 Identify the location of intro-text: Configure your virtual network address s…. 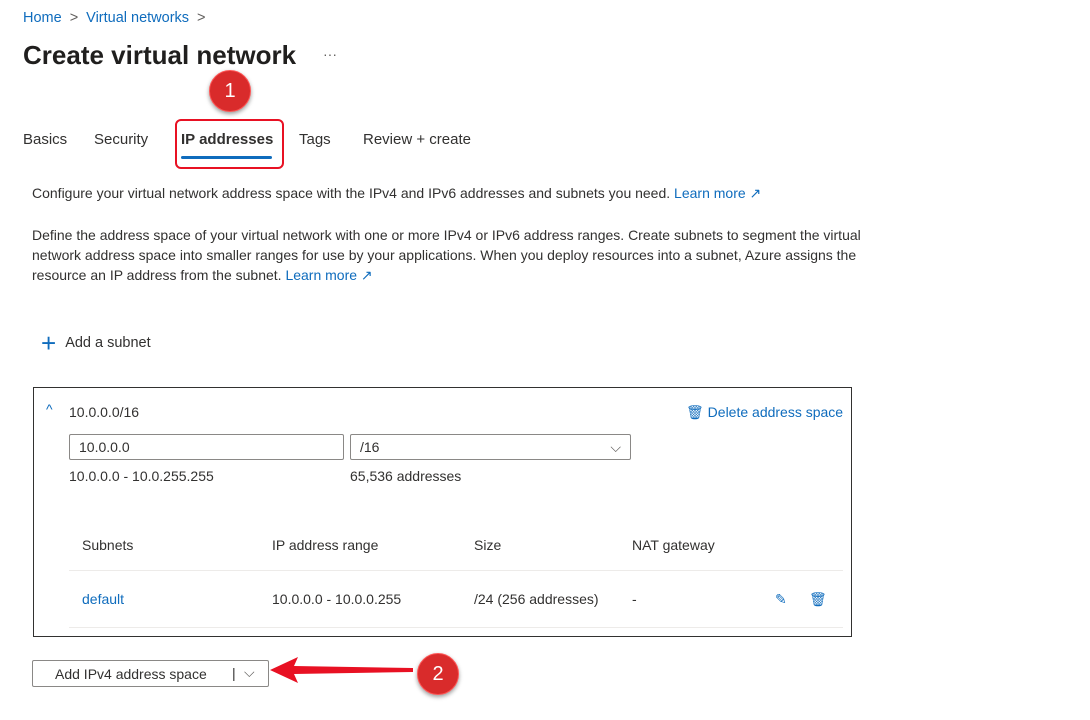
(397, 193).